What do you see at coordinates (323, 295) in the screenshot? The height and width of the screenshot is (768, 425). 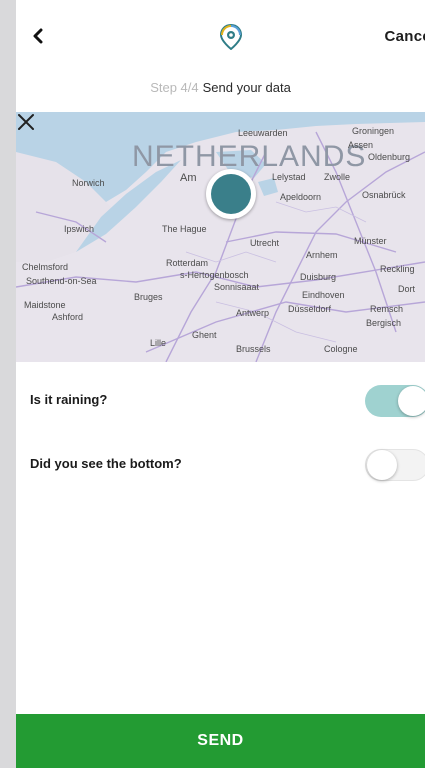 I see `map-place: Eindhoven` at bounding box center [323, 295].